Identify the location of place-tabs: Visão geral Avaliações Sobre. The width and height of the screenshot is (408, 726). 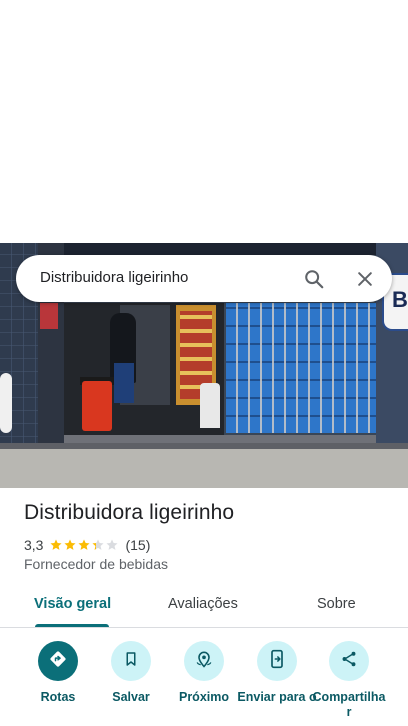
(204, 606).